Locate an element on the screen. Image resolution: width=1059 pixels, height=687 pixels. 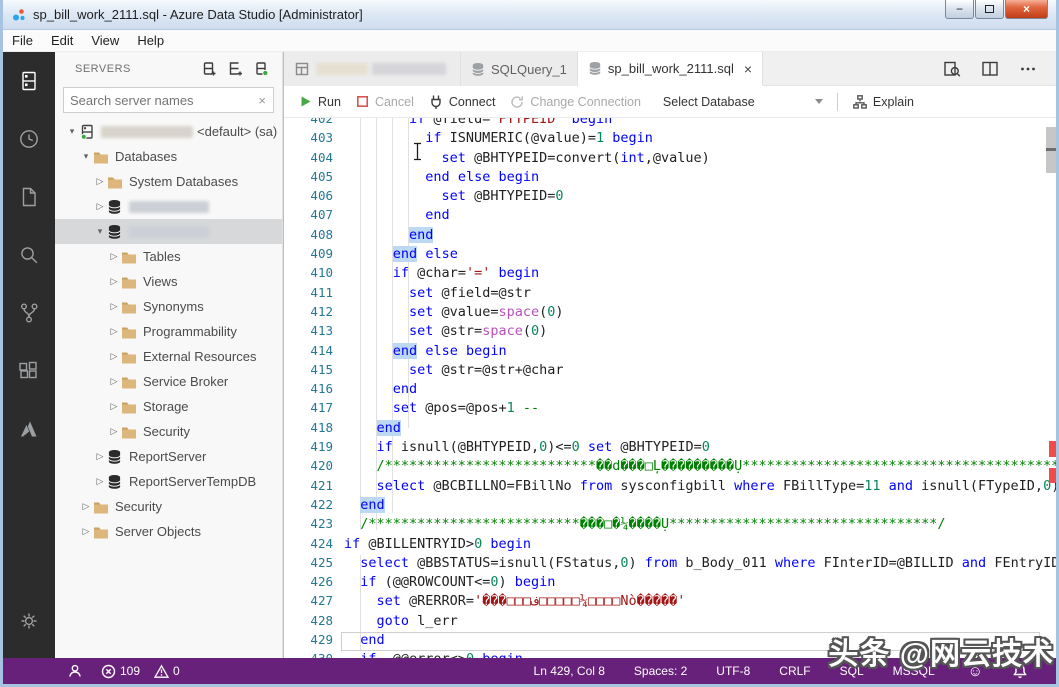
code-line: set @str=@str+@char is located at coordinates (453, 371).